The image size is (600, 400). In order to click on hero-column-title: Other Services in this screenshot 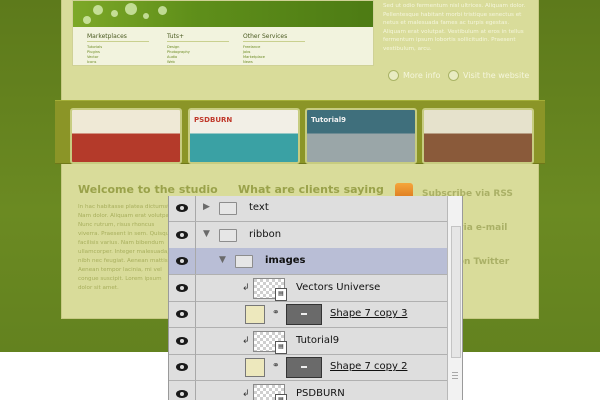, I will do `click(265, 36)`.